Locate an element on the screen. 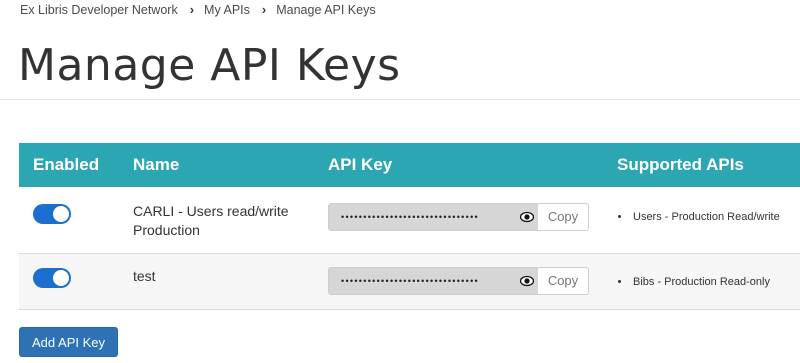  column-header-api-key: API Key is located at coordinates (458, 165).